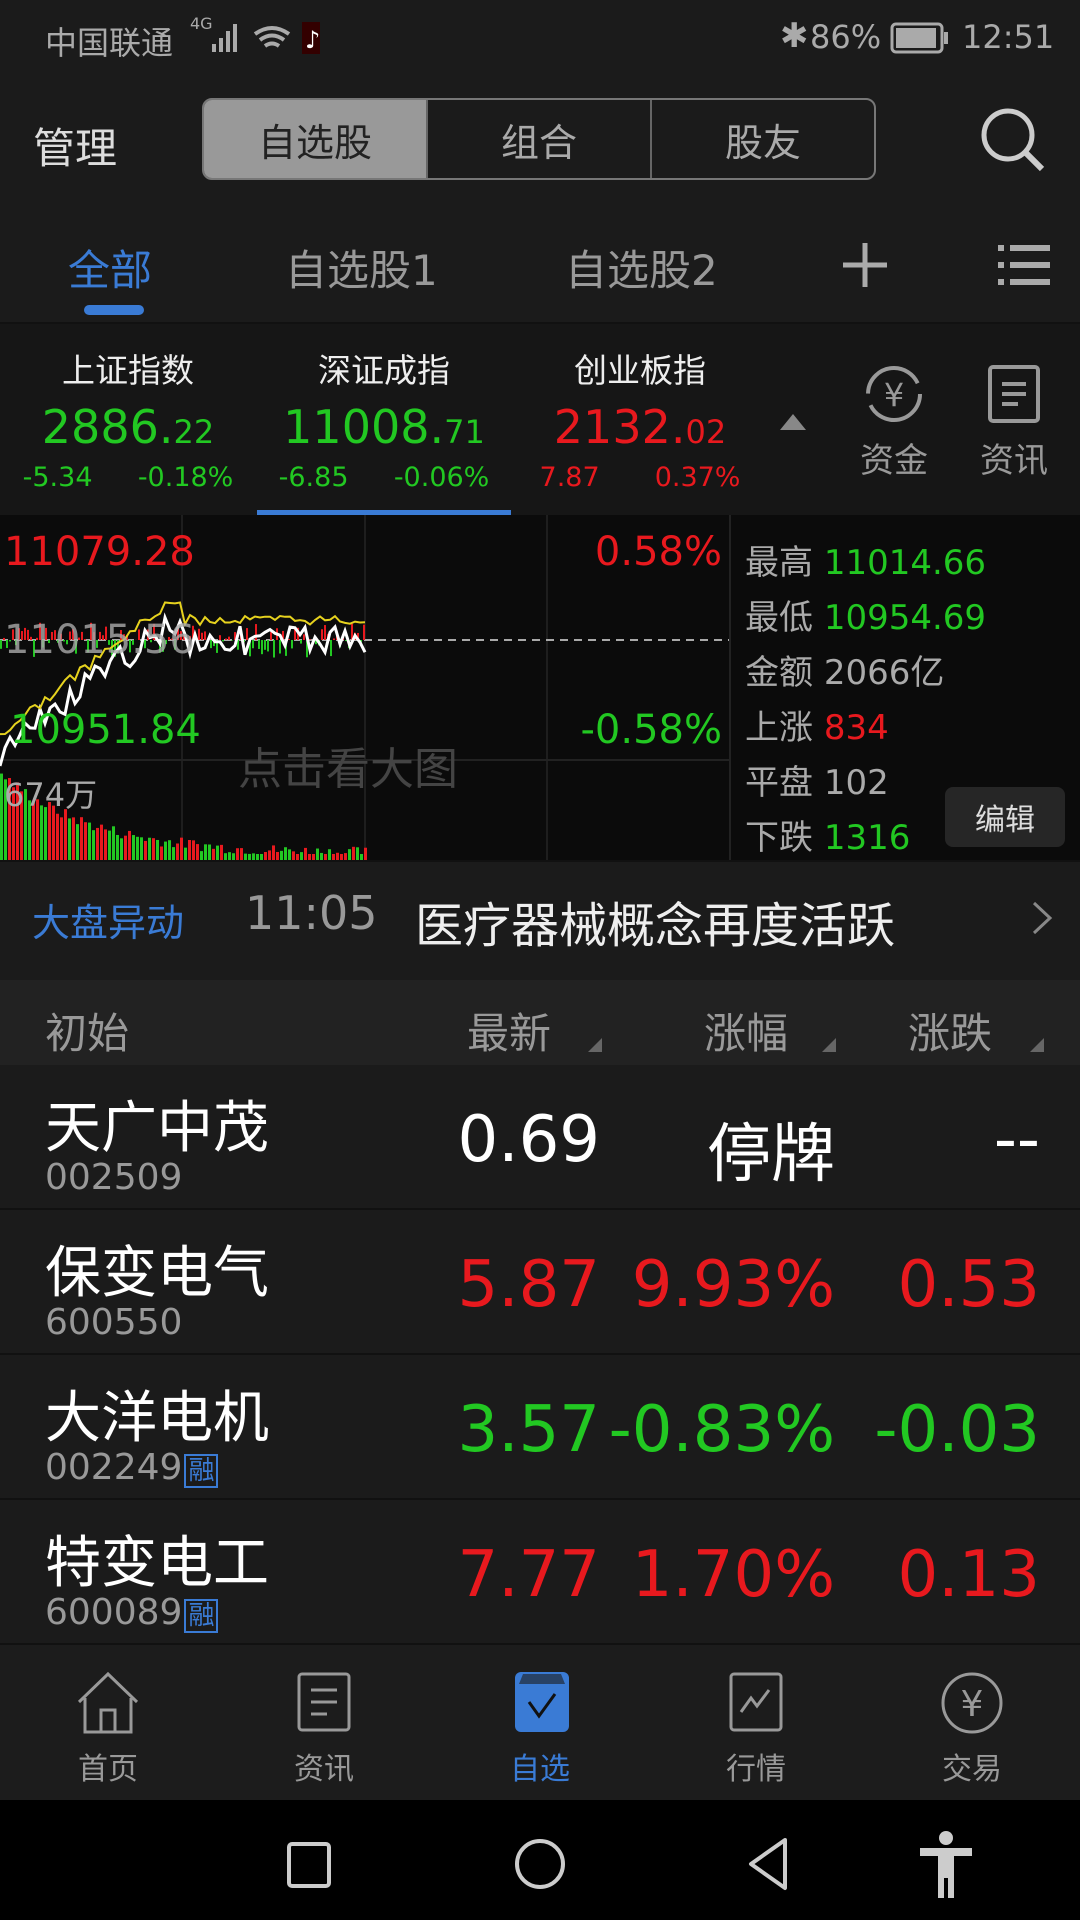 The width and height of the screenshot is (1080, 1920). I want to click on yuan-icon: ¥, so click(972, 1703).